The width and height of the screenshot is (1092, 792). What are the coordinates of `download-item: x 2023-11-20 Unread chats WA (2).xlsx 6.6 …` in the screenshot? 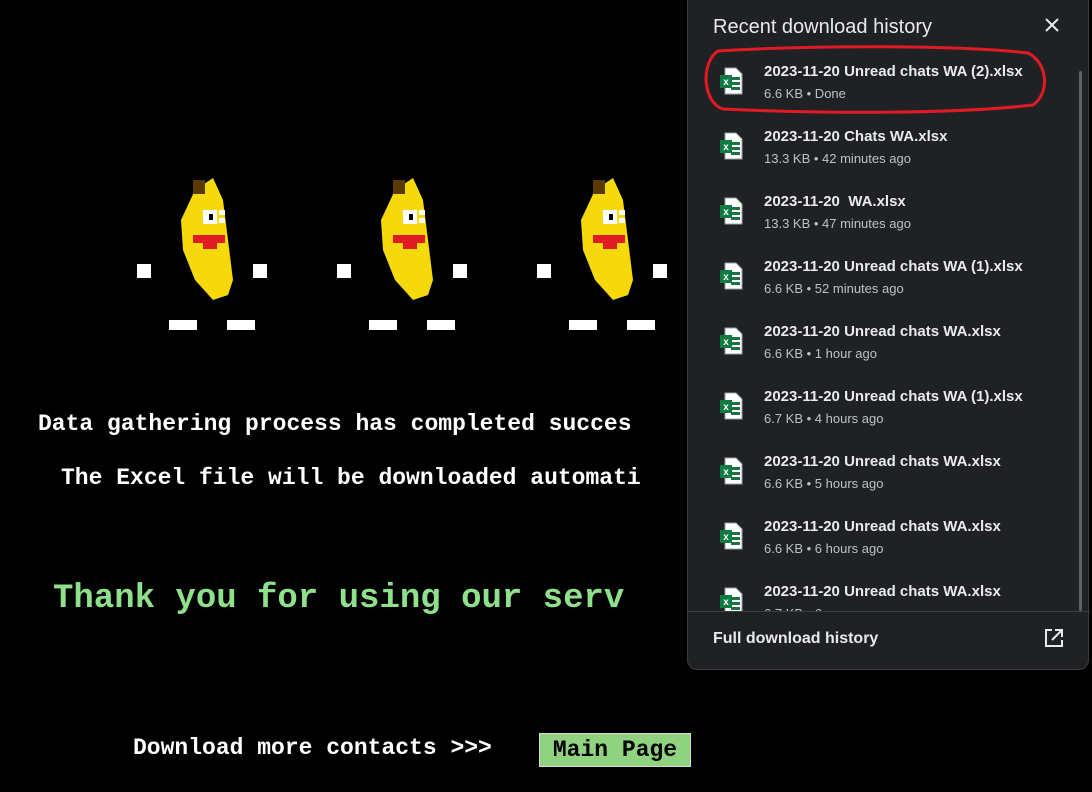 It's located at (878, 81).